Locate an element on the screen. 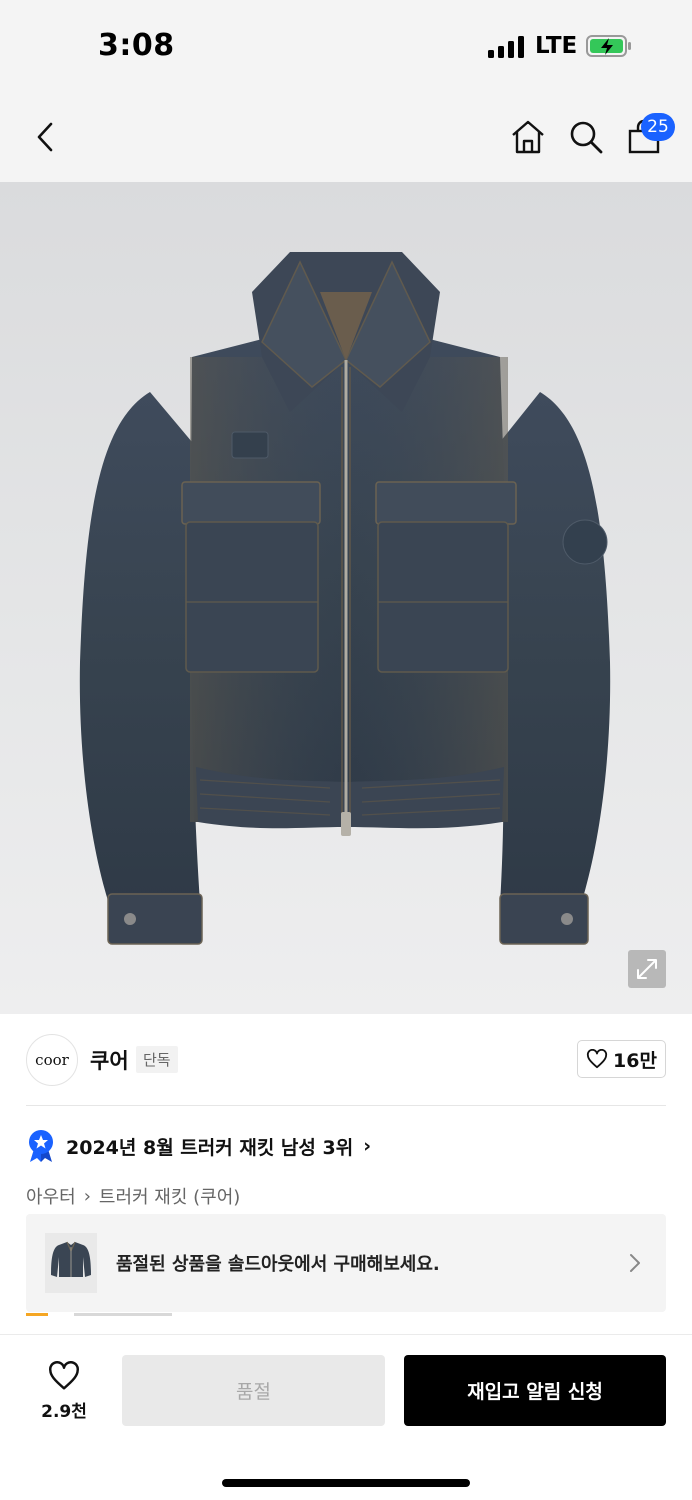  product-thumbnail is located at coordinates (71, 1263).